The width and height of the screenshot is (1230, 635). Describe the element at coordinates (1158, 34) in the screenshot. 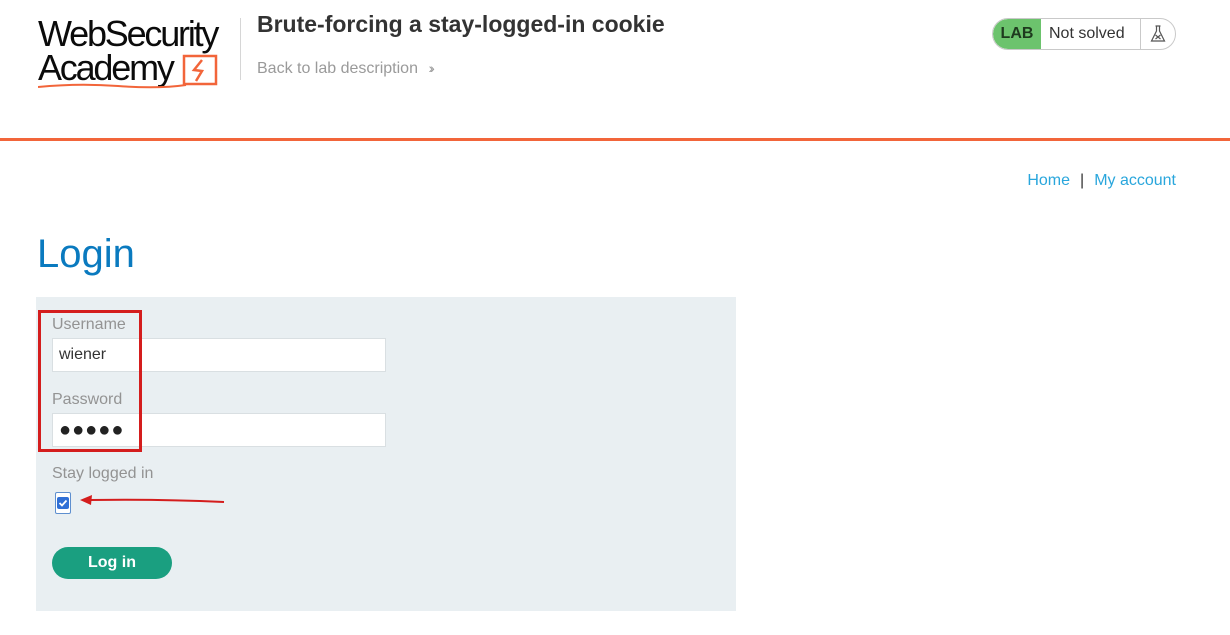

I see `flask-icon` at that location.